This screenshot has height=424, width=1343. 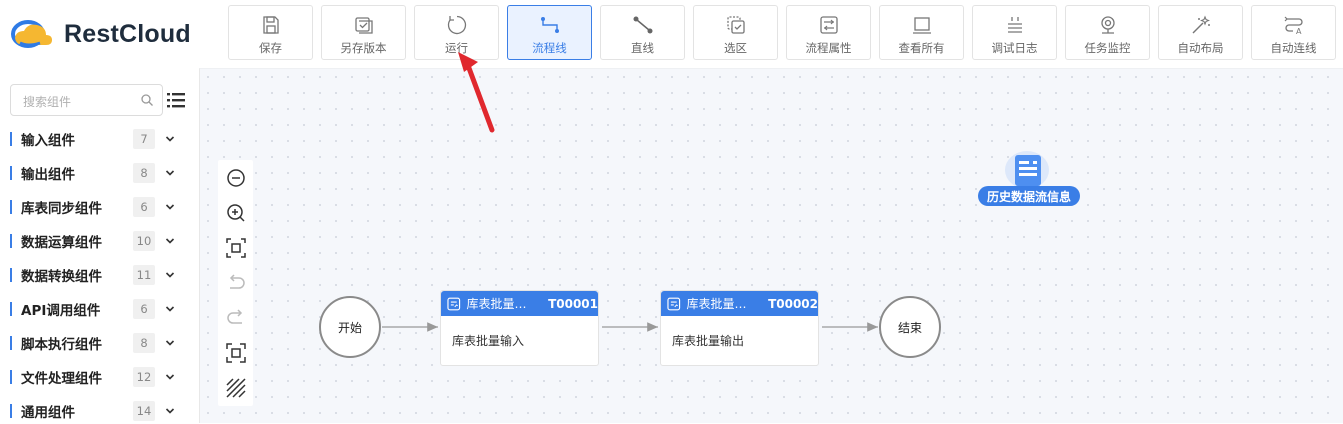 I want to click on task-monitor-button: 任务监控, so click(x=1107, y=32).